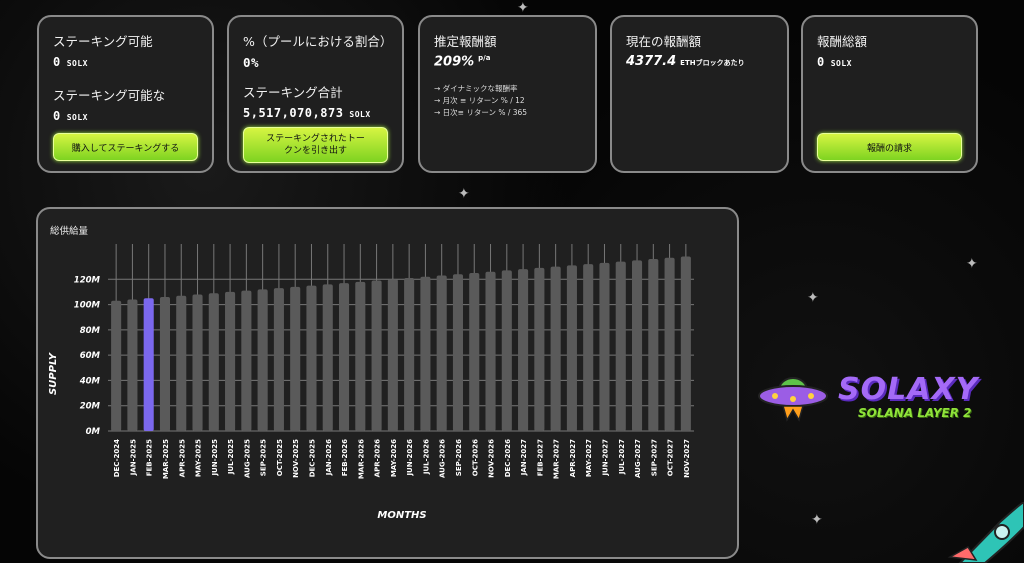  Describe the element at coordinates (53, 373) in the screenshot. I see `y-axis-label: SUPPLY` at that location.